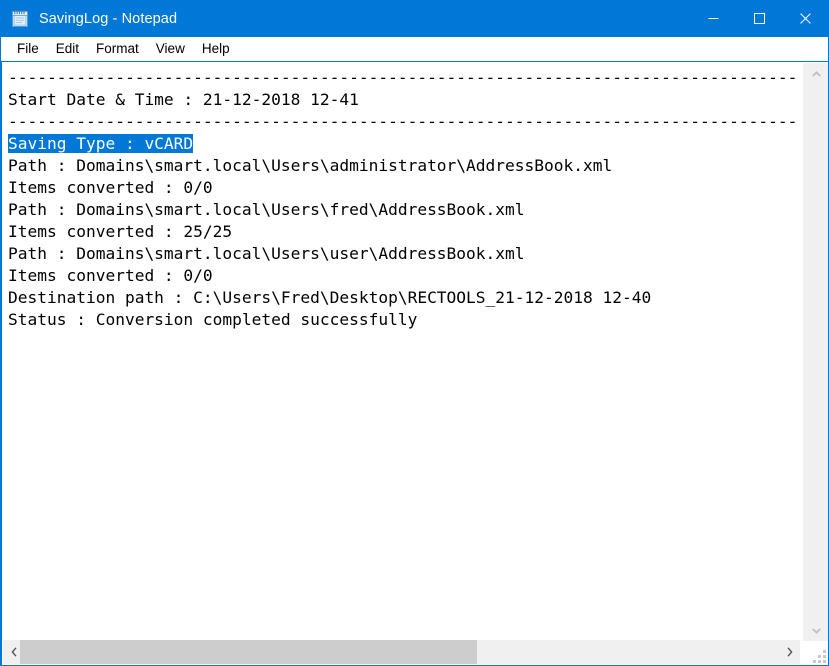 This screenshot has height=666, width=829. Describe the element at coordinates (789, 652) in the screenshot. I see `scroll-right-button` at that location.